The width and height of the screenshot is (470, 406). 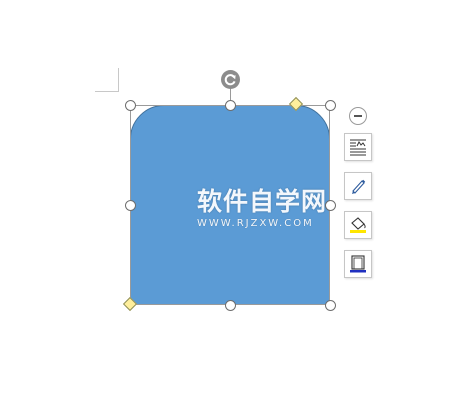 I want to click on collapse-toolbar-button, so click(x=358, y=116).